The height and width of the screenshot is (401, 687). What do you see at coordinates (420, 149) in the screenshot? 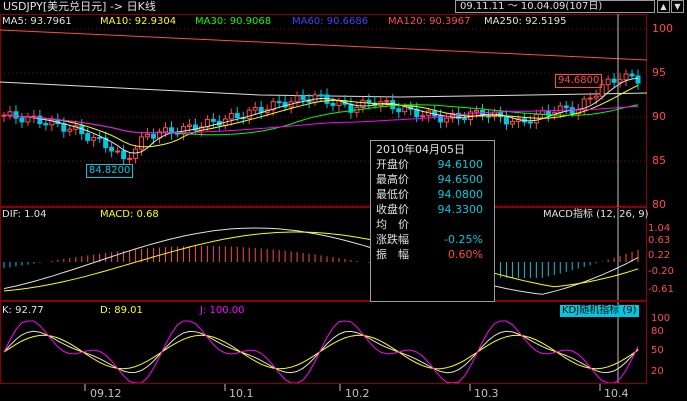
I see `popup-date: 2010年04月05日` at bounding box center [420, 149].